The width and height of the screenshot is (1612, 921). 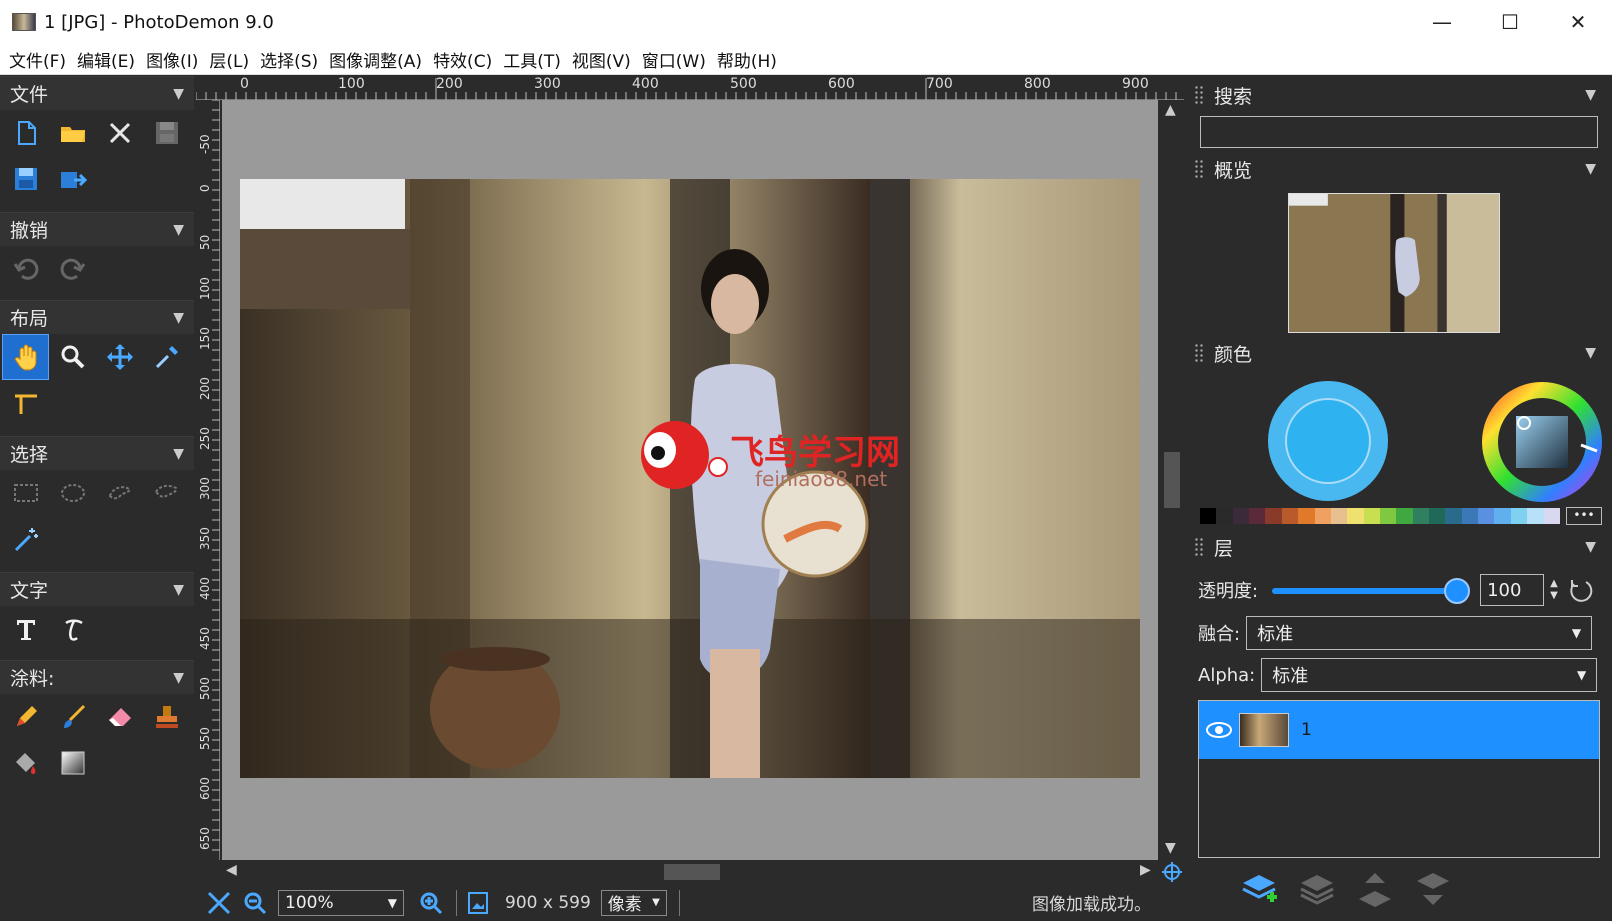 I want to click on opacity-spinner: ▲ ▼, so click(x=1554, y=590).